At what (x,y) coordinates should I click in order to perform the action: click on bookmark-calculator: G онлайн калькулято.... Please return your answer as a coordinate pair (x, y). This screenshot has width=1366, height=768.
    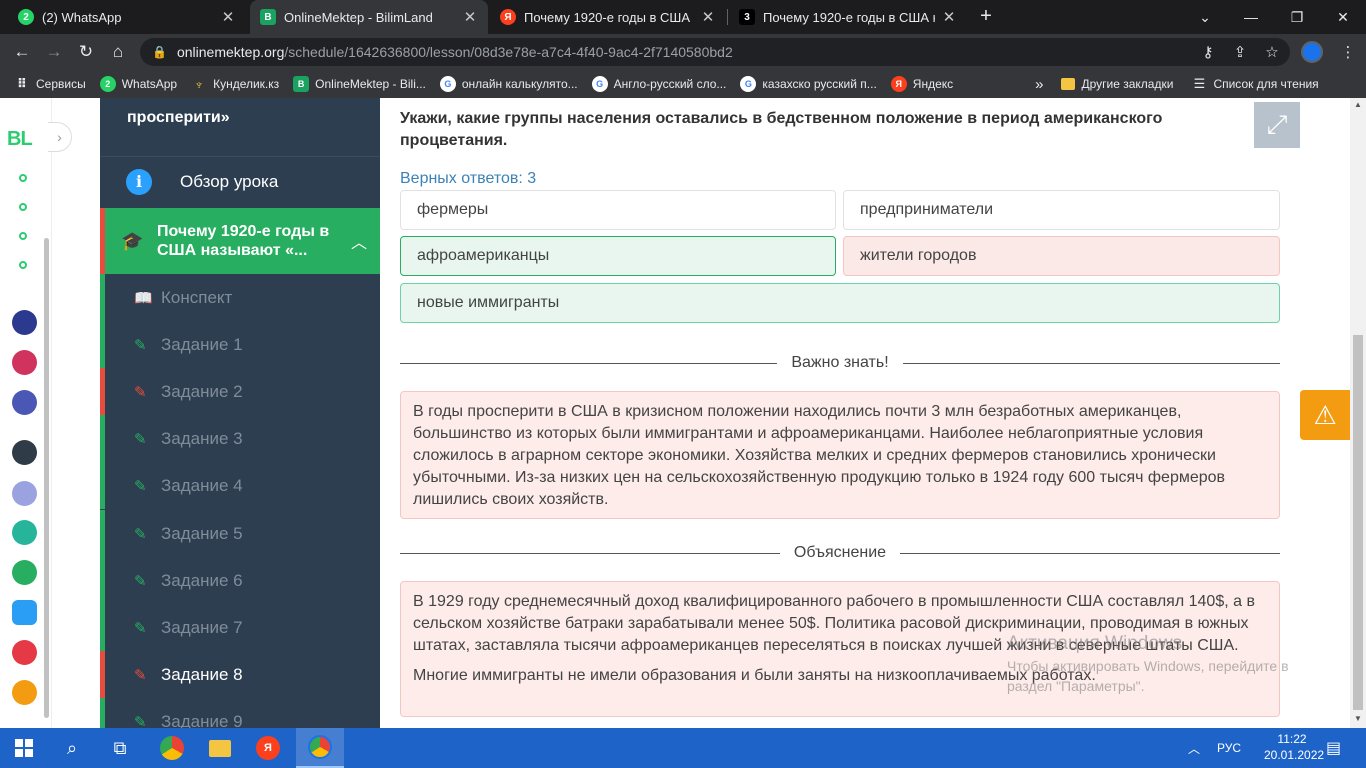
    Looking at the image, I should click on (509, 84).